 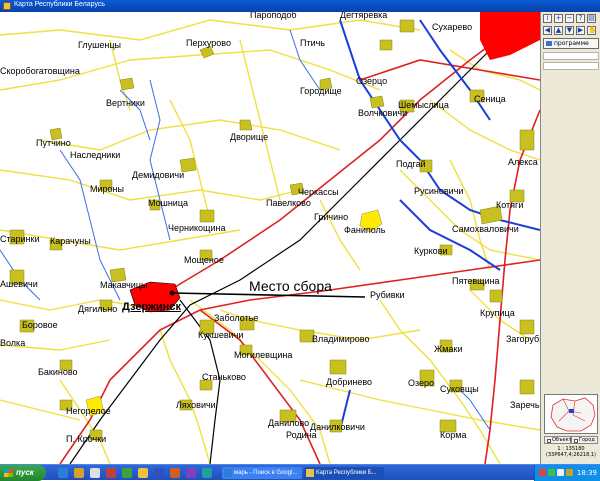 I want to click on search-icon: ?, so click(x=580, y=18).